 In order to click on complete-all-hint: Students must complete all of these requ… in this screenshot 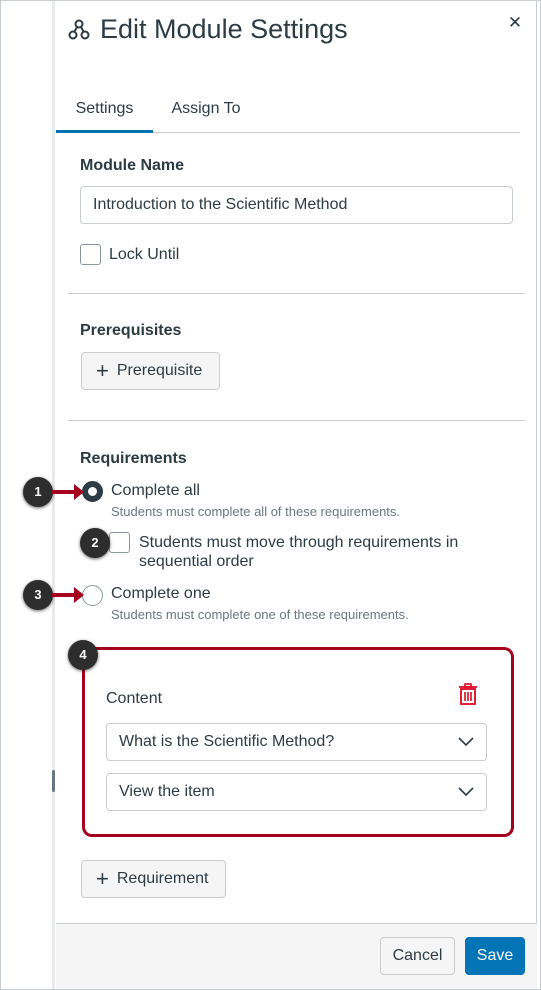, I will do `click(256, 511)`.